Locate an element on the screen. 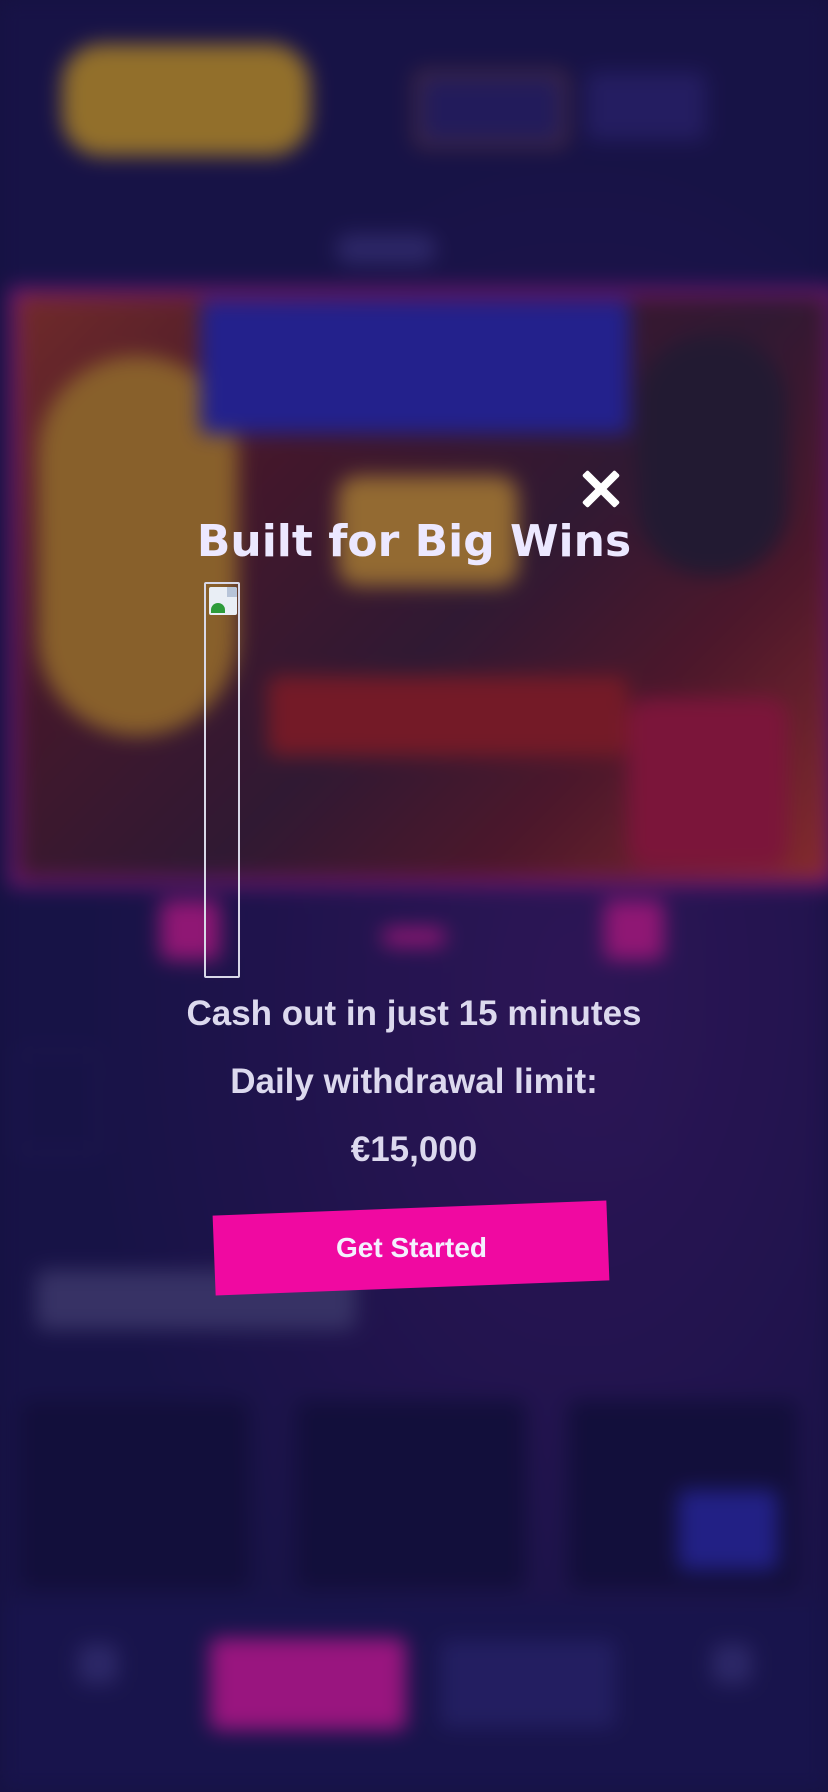 This screenshot has width=828, height=1792. get-started-label: Get Started is located at coordinates (411, 1247).